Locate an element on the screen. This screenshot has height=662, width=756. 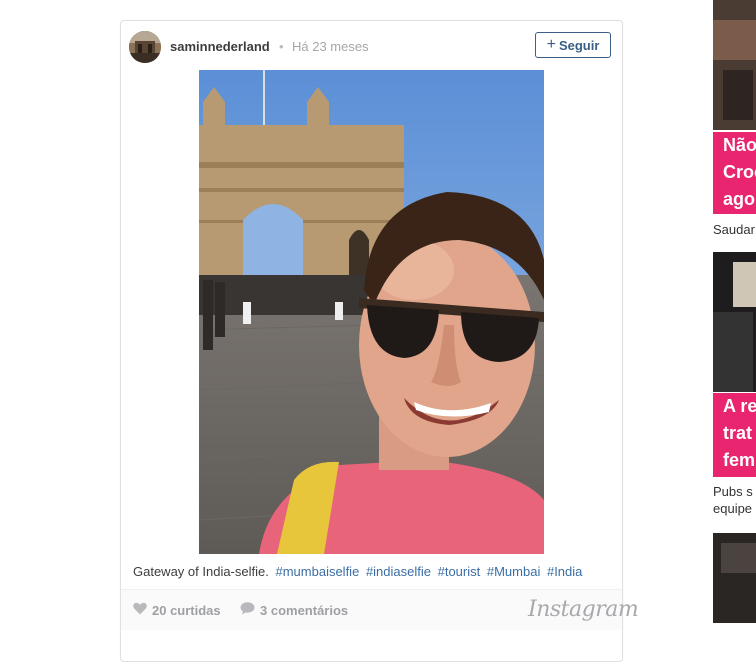
follow-label: Seguir is located at coordinates (579, 45).